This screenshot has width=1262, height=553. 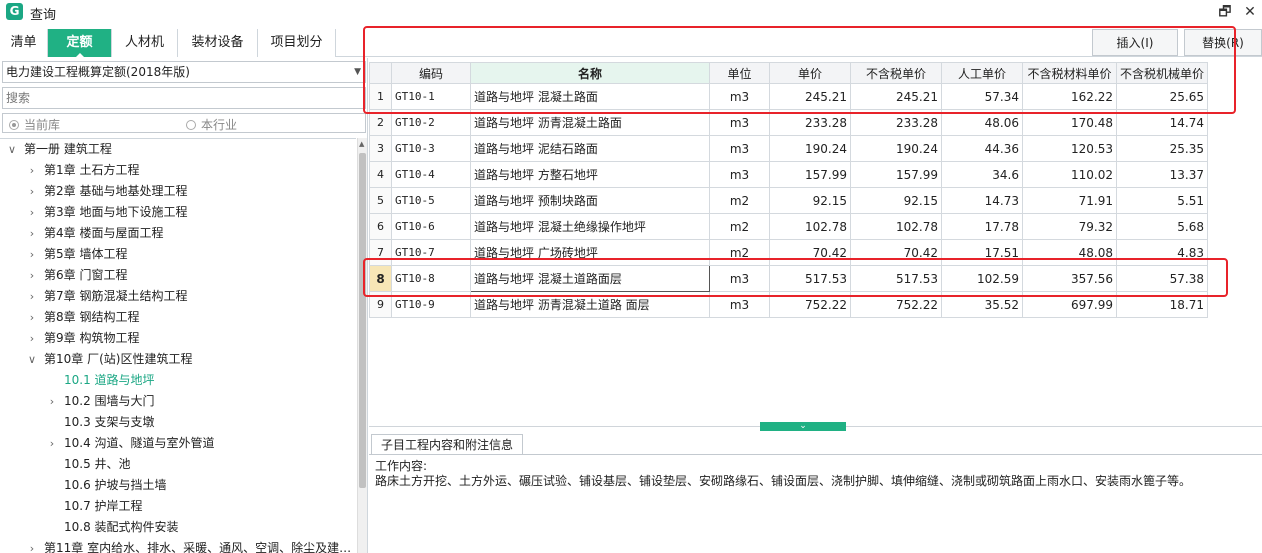 I want to click on tab-list: 清单, so click(x=24, y=43).